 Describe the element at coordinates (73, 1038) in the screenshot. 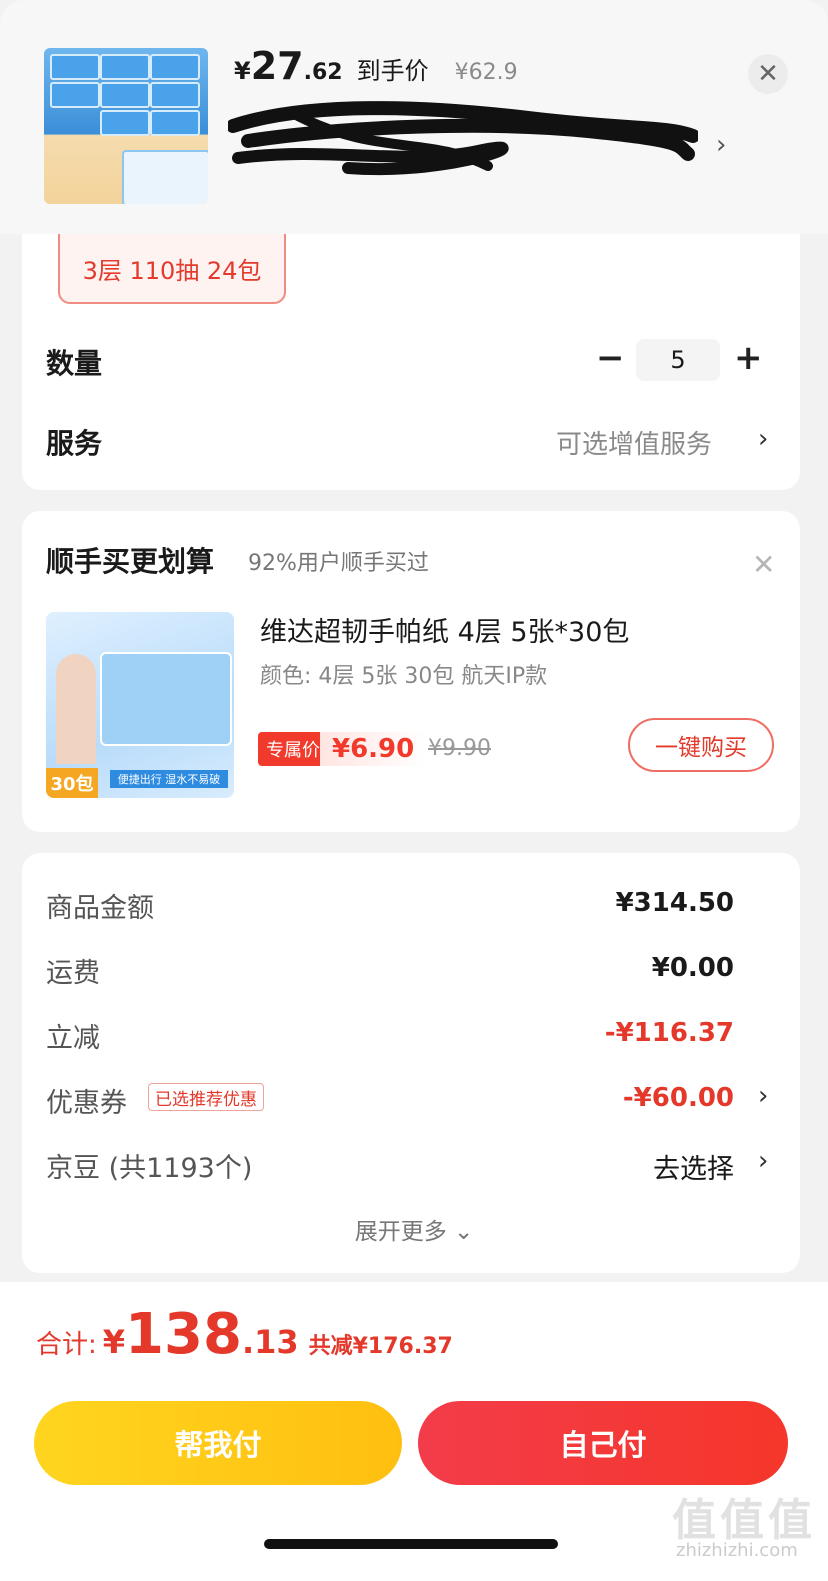

I see `instant-discount-label: 立减` at that location.